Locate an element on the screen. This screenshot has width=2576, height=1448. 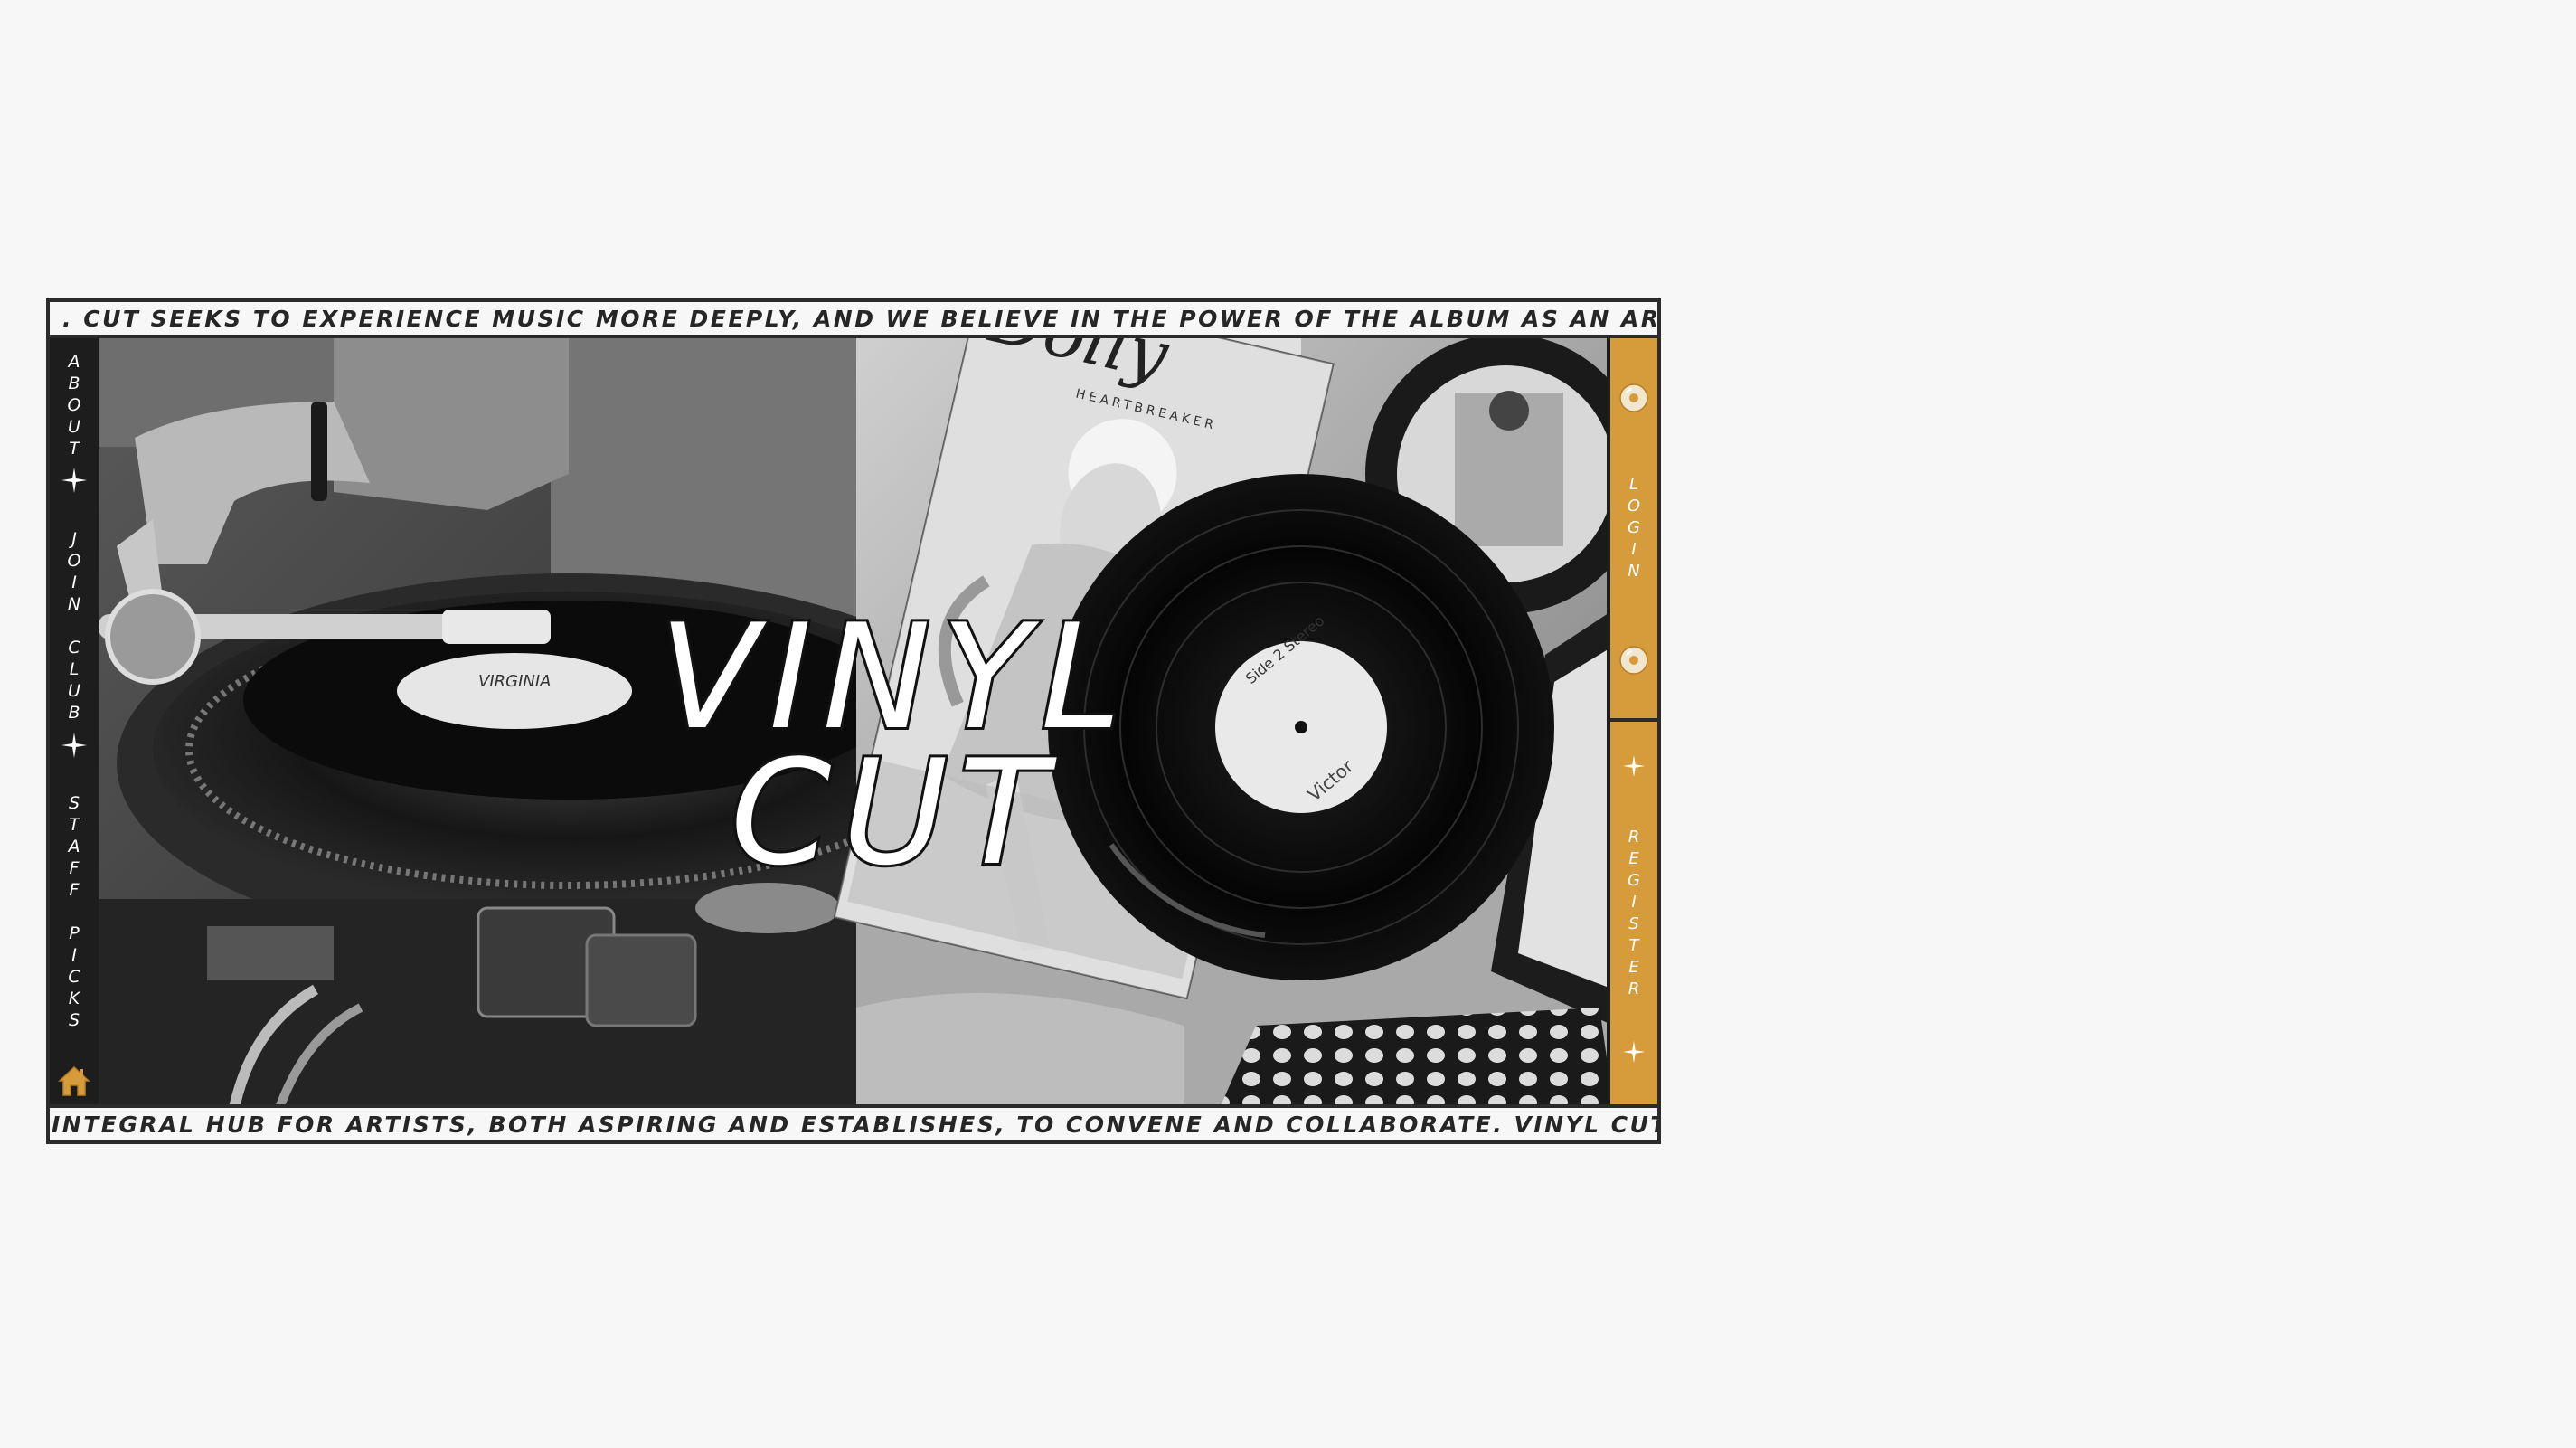
hero-title: VINYL CUT is located at coordinates (894, 744).